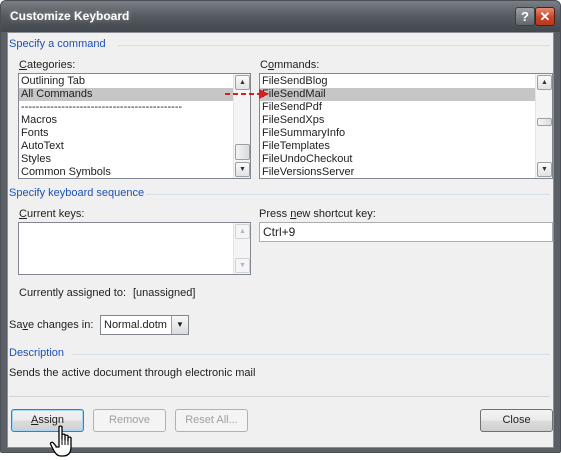 This screenshot has height=460, width=561. Describe the element at coordinates (126, 172) in the screenshot. I see `category-item: Common Symbols` at that location.